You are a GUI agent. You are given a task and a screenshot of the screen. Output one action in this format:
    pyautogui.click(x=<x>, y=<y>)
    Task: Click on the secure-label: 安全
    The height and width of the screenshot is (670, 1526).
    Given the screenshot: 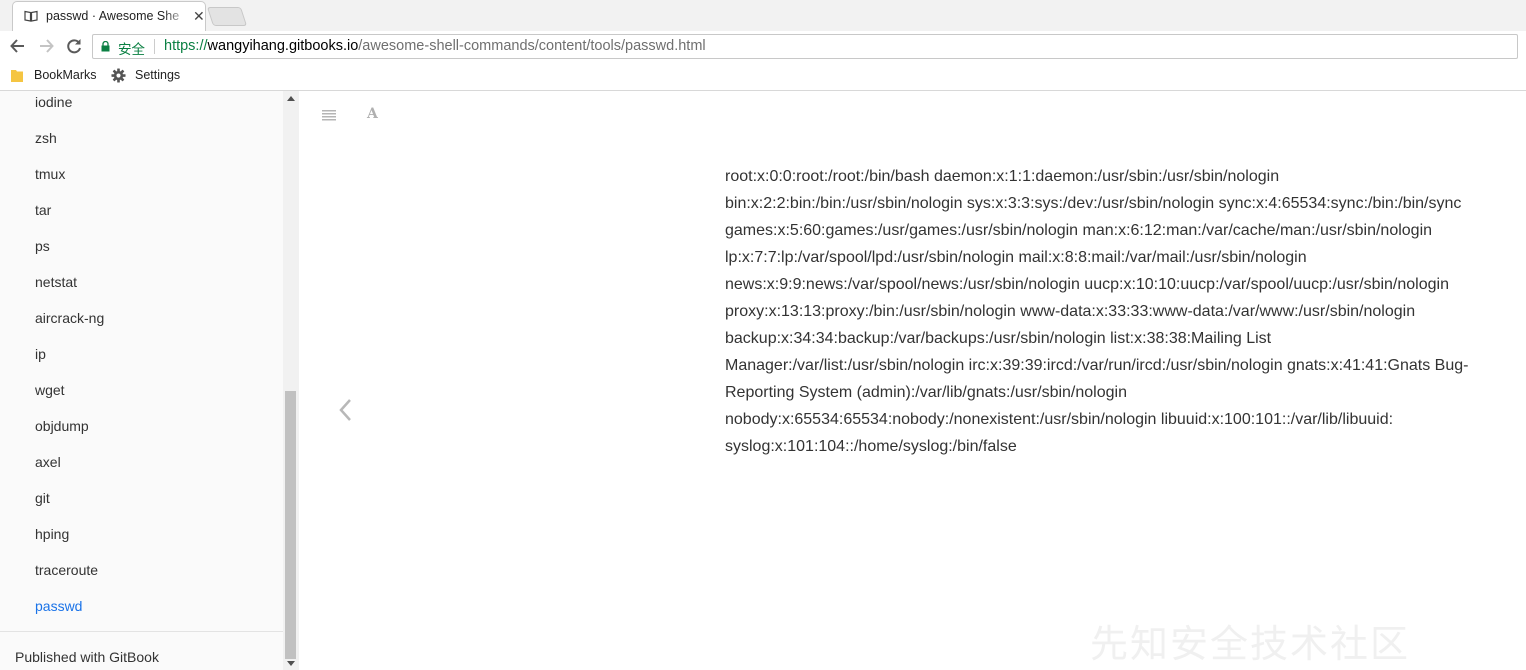 What is the action you would take?
    pyautogui.click(x=131, y=49)
    